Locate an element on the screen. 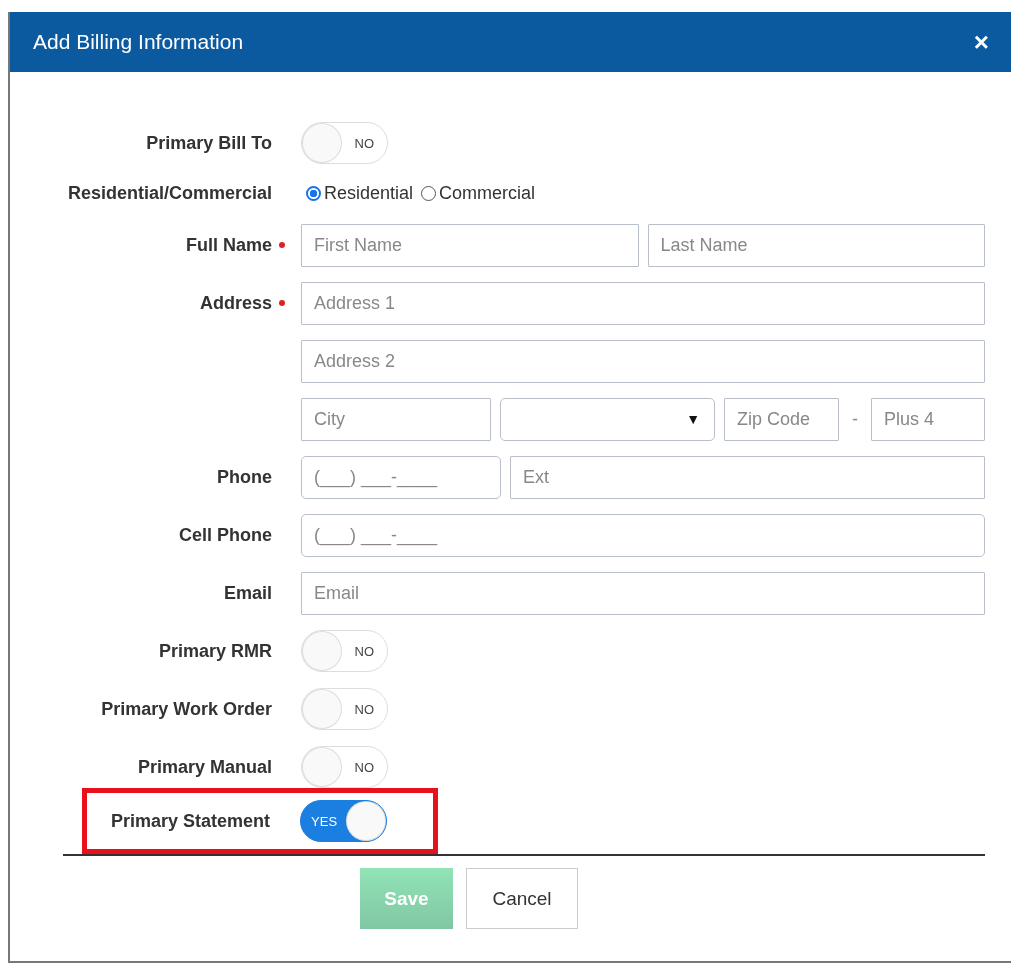 The width and height of the screenshot is (1011, 963). field-label: Email is located at coordinates (247, 593).